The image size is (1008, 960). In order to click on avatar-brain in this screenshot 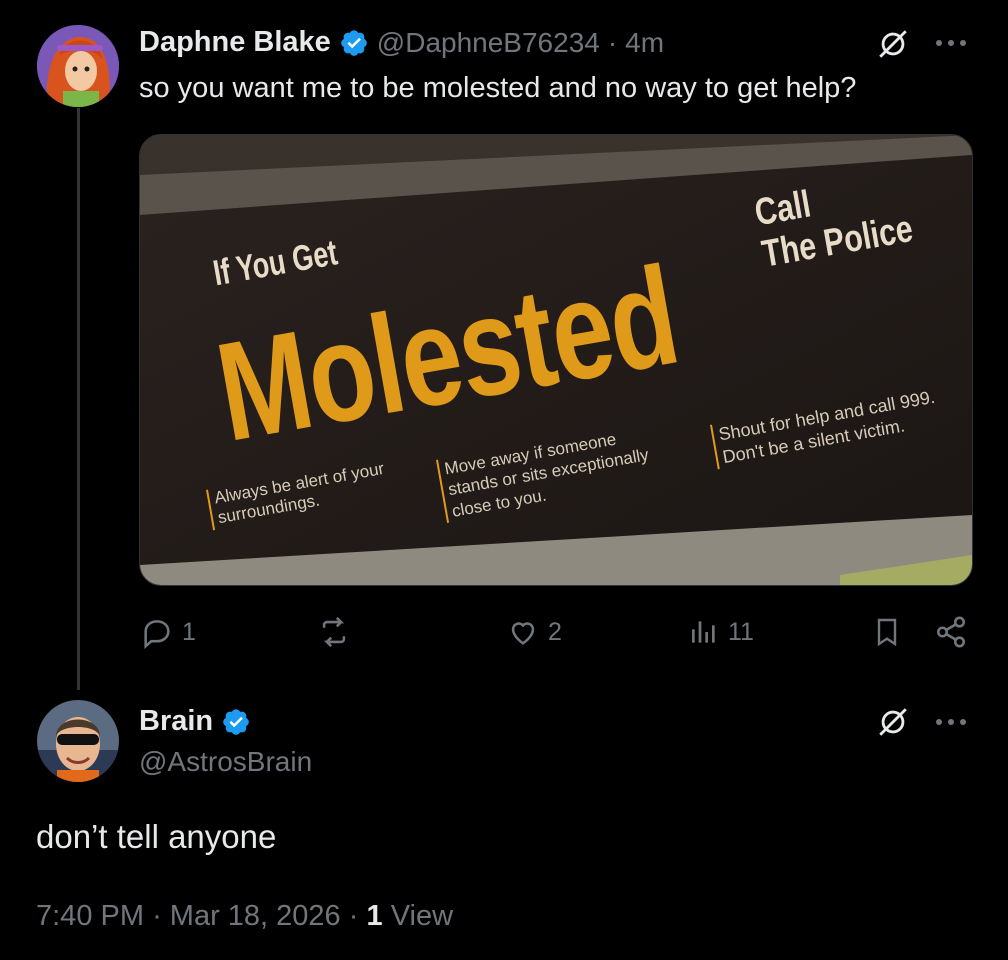, I will do `click(78, 741)`.